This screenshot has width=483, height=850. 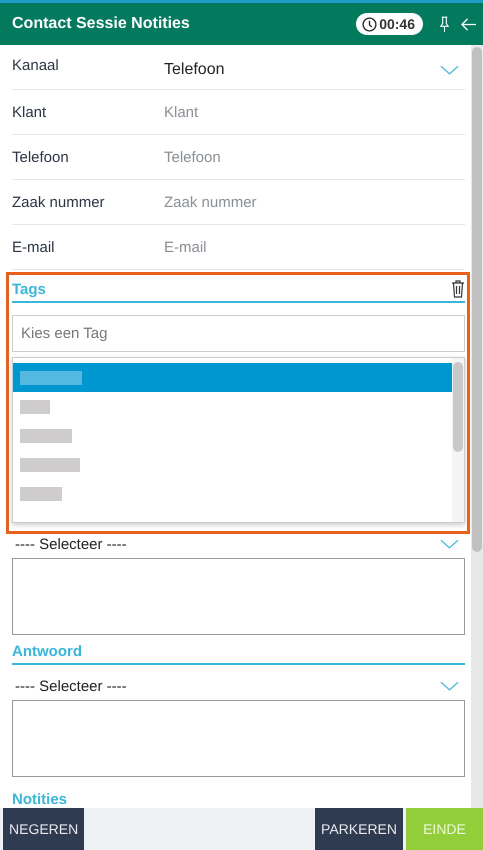 What do you see at coordinates (370, 24) in the screenshot?
I see `clock-icon` at bounding box center [370, 24].